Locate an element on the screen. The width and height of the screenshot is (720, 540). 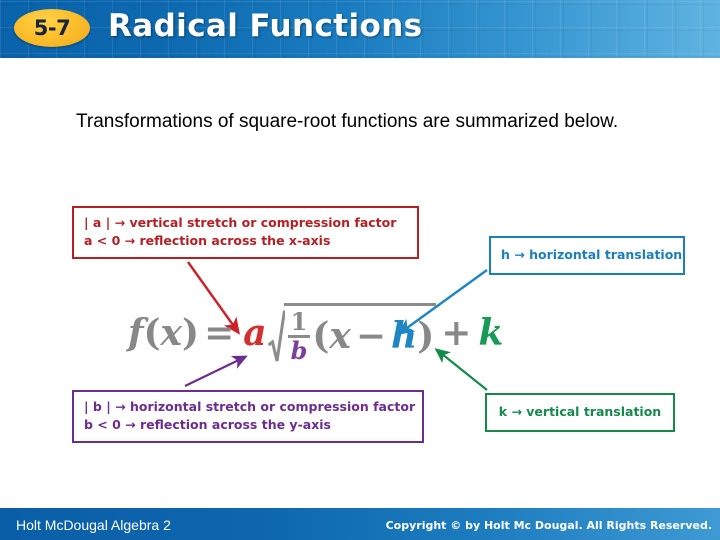
fraction-one-over-b: 1 b is located at coordinates (299, 336).